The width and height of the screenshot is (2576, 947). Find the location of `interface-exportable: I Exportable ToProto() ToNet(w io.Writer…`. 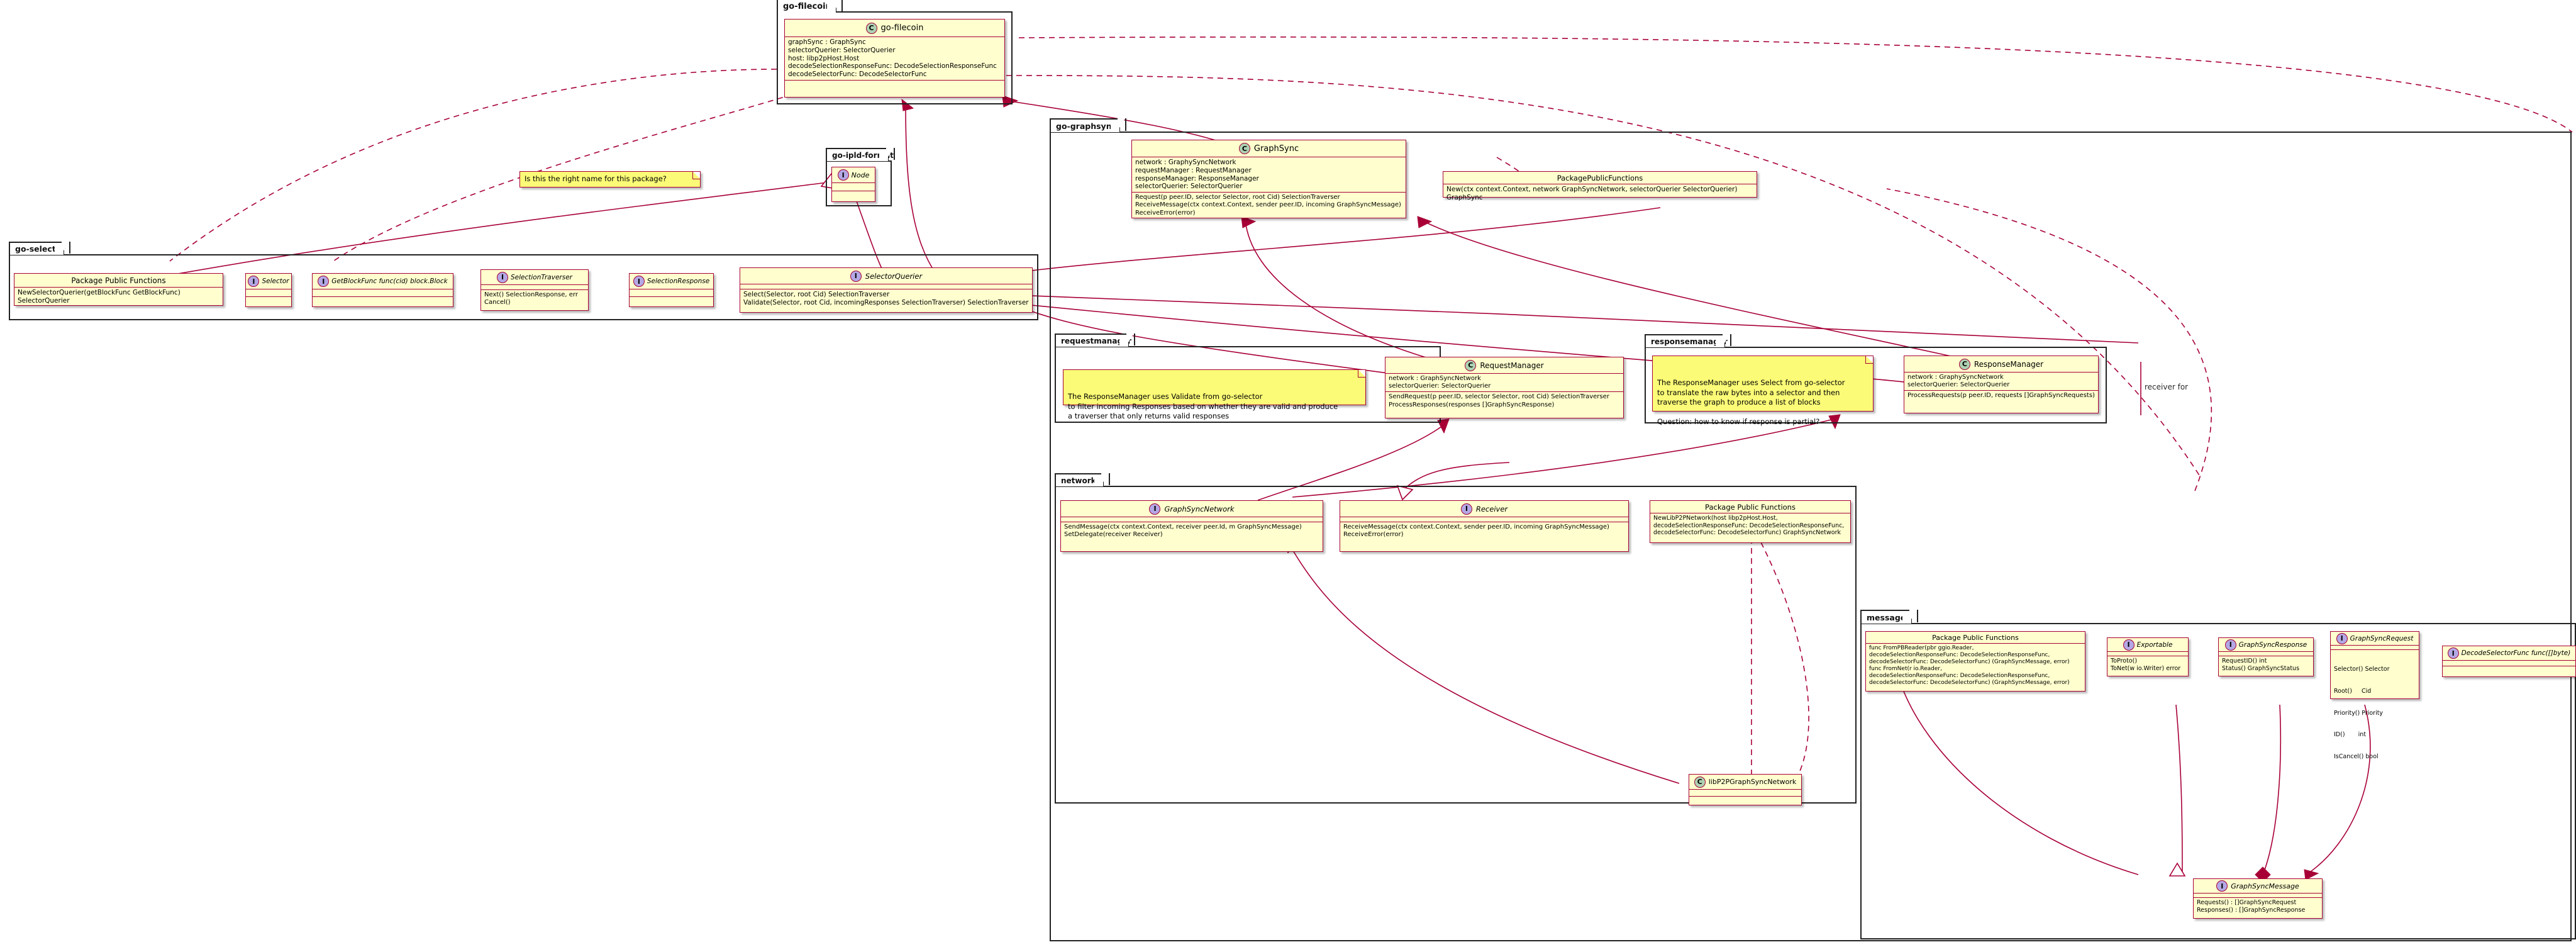

interface-exportable: I Exportable ToProto() ToNet(w io.Writer… is located at coordinates (2148, 656).